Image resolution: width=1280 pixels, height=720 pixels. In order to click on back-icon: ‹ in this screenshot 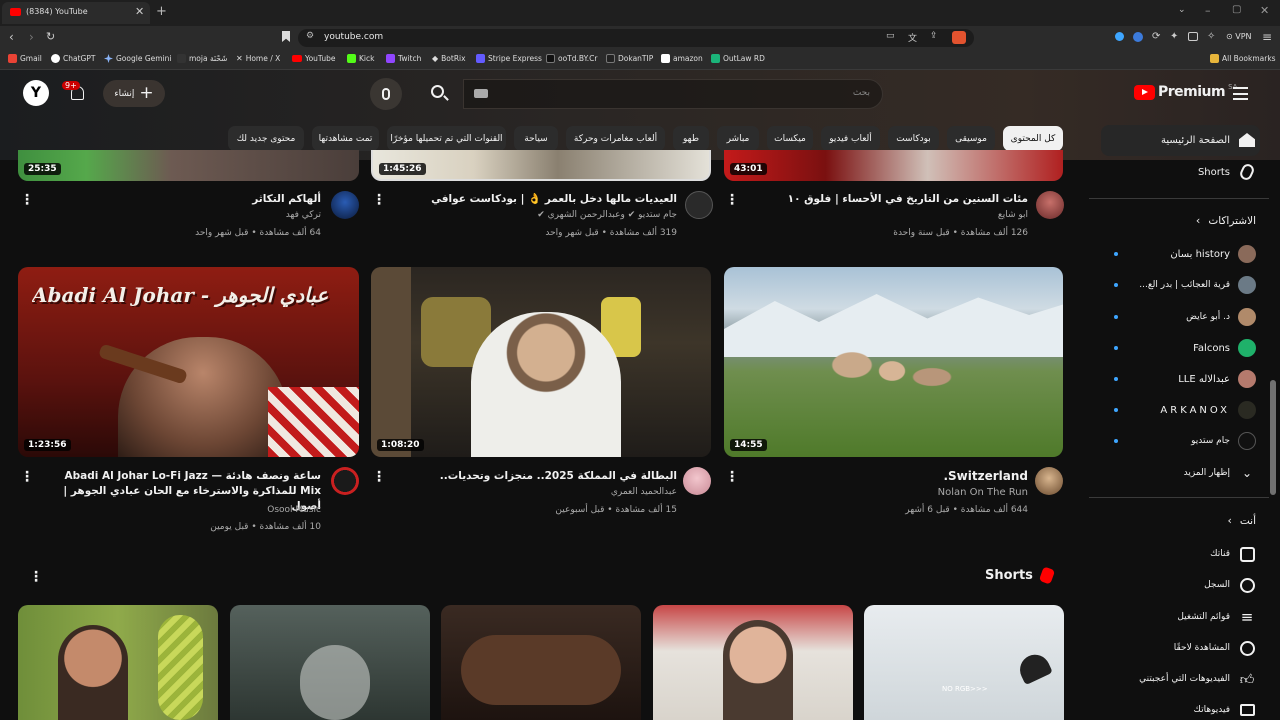, I will do `click(11, 37)`.